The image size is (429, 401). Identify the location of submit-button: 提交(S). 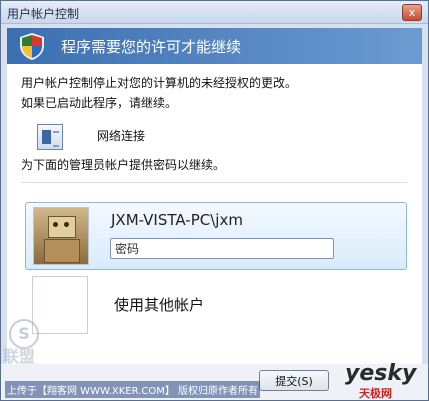
(294, 380).